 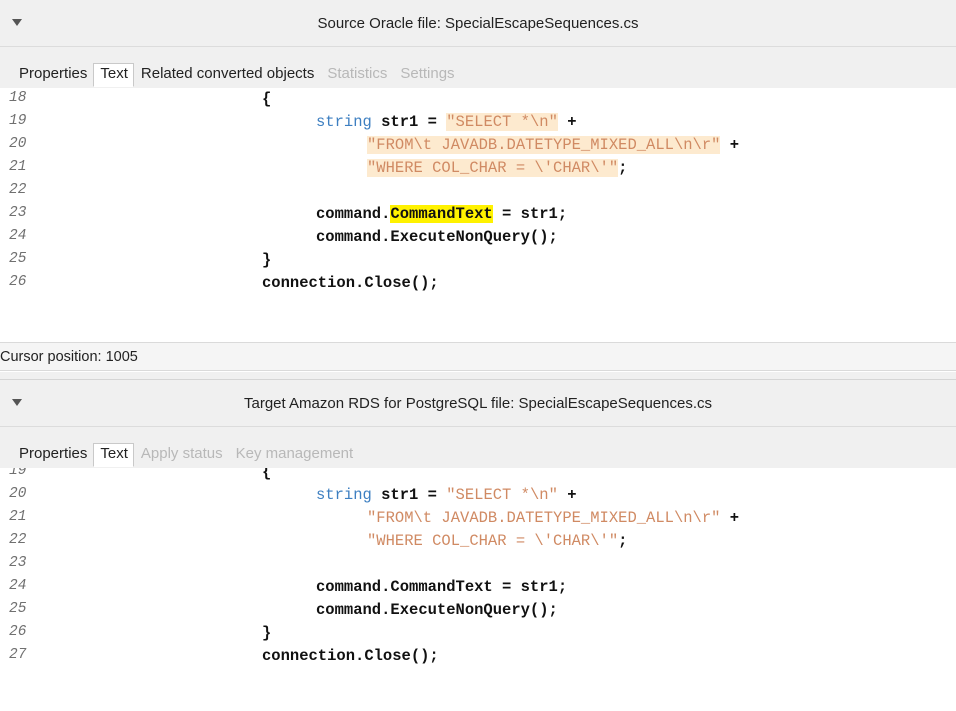 What do you see at coordinates (478, 356) in the screenshot?
I see `source-status-bar: Cursor position: 1005` at bounding box center [478, 356].